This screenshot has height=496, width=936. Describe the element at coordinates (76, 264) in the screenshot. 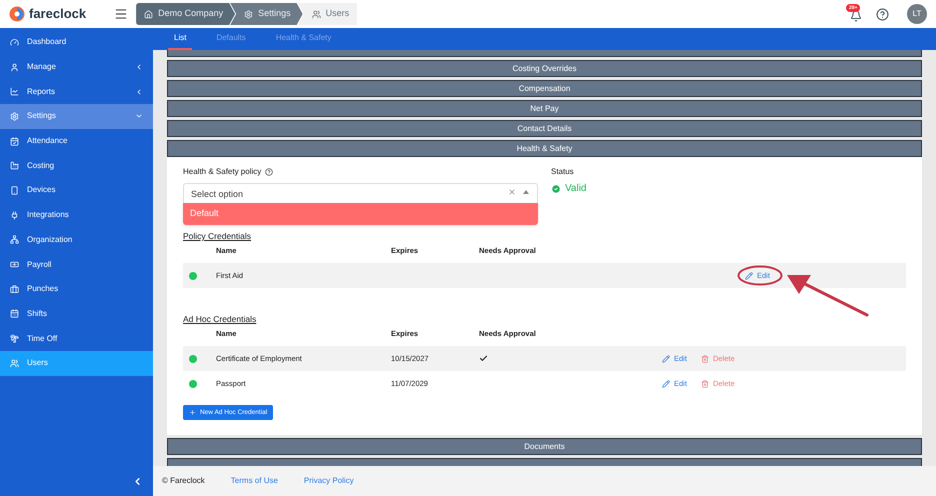

I see `sidebar-item: Payroll` at that location.